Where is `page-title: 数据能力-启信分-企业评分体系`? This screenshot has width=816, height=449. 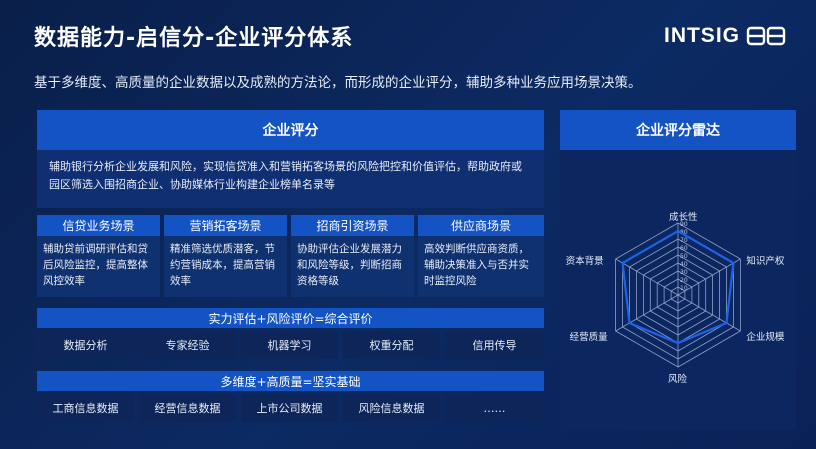 page-title: 数据能力-启信分-企业评分体系 is located at coordinates (194, 38).